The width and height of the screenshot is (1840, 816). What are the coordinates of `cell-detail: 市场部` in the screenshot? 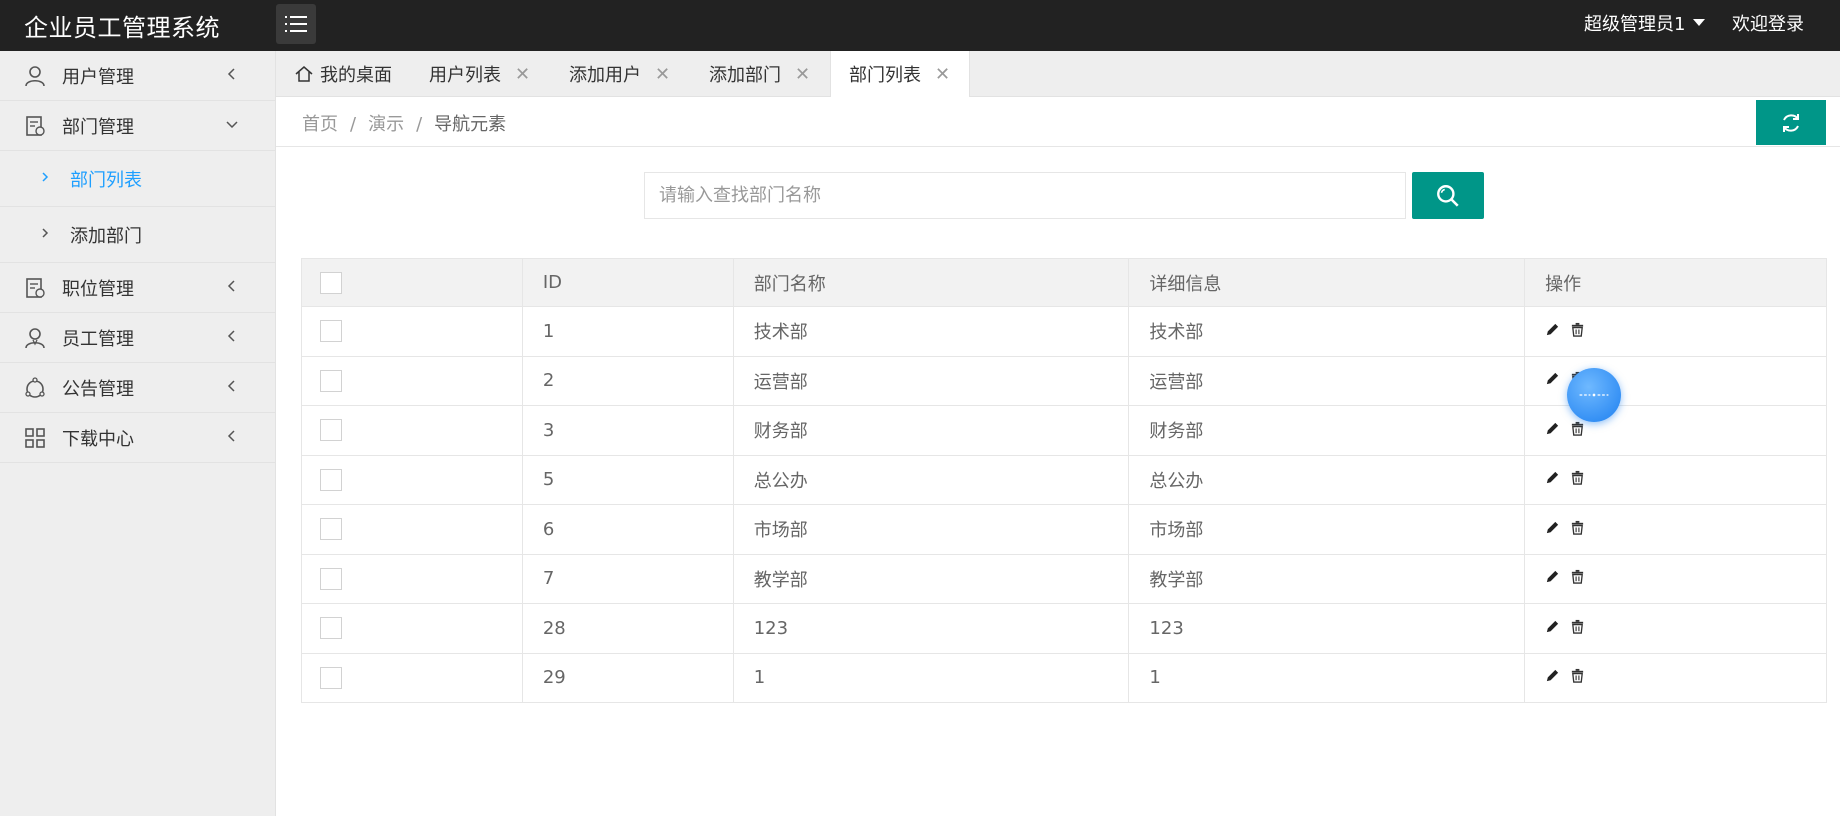 It's located at (1327, 529).